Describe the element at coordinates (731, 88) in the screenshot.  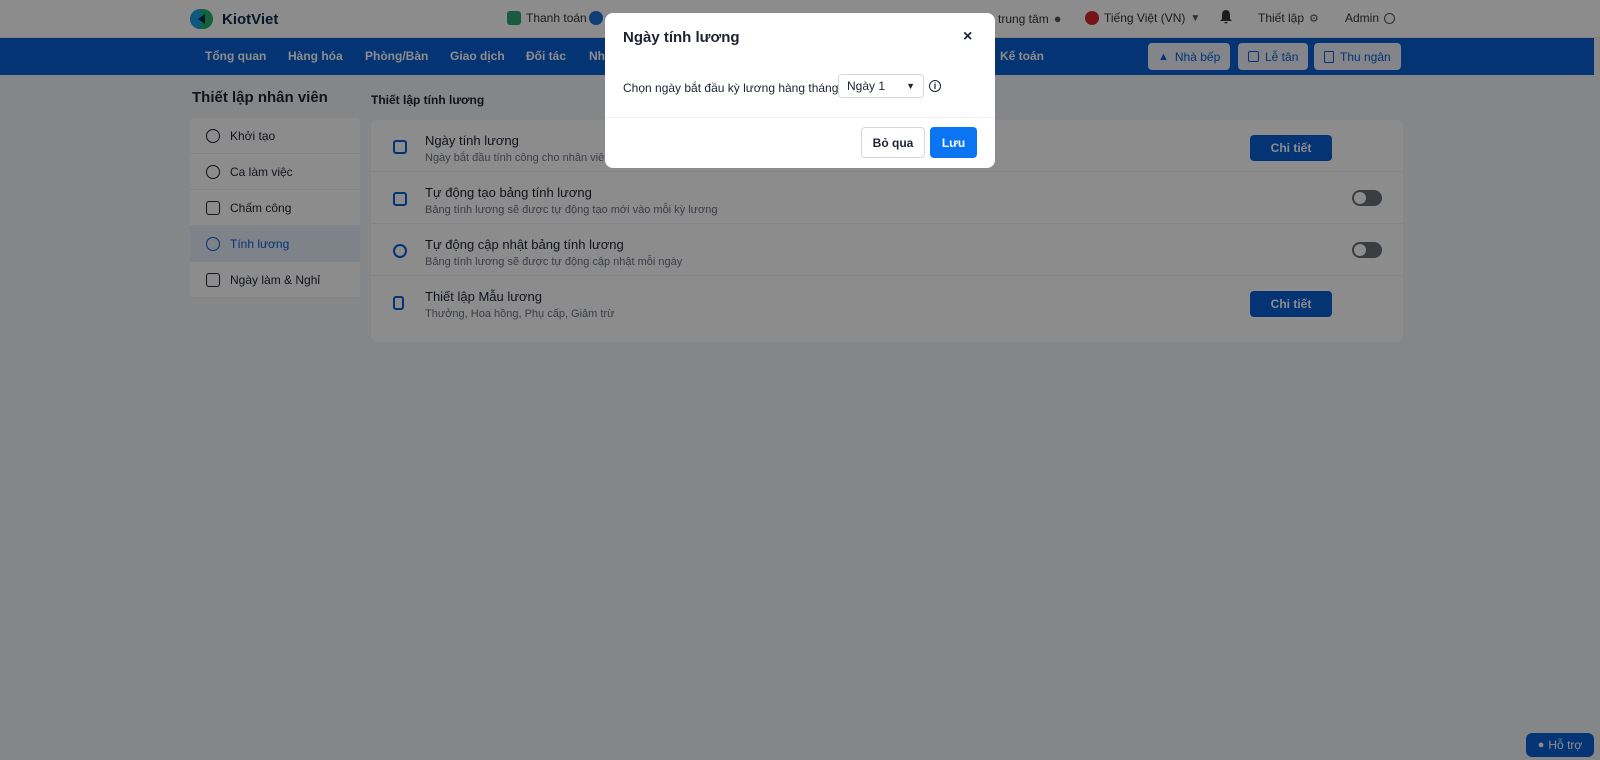
I see `start-date-label: Chọn ngày bắt đầu kỳ lương hàng tháng` at that location.